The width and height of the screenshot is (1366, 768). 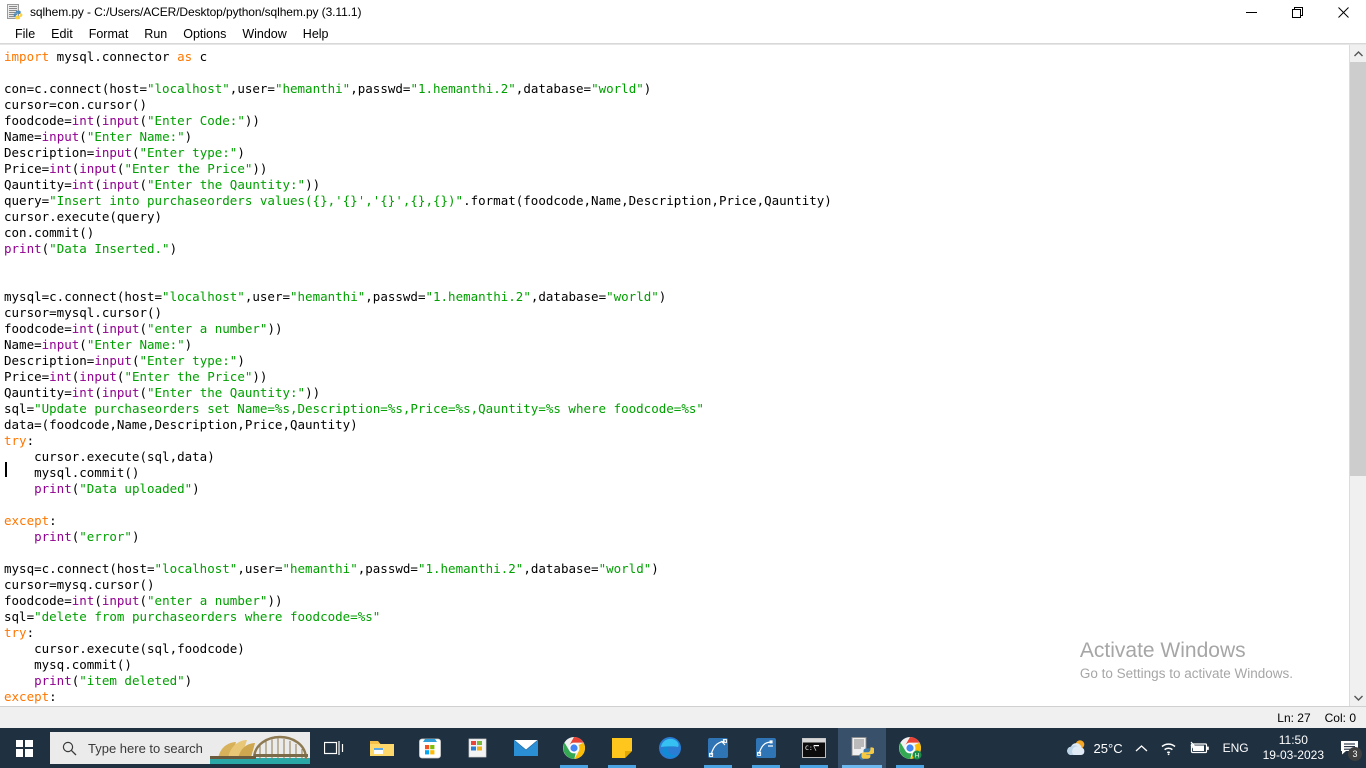 What do you see at coordinates (145, 748) in the screenshot?
I see `search-placeholder: Type here to search` at bounding box center [145, 748].